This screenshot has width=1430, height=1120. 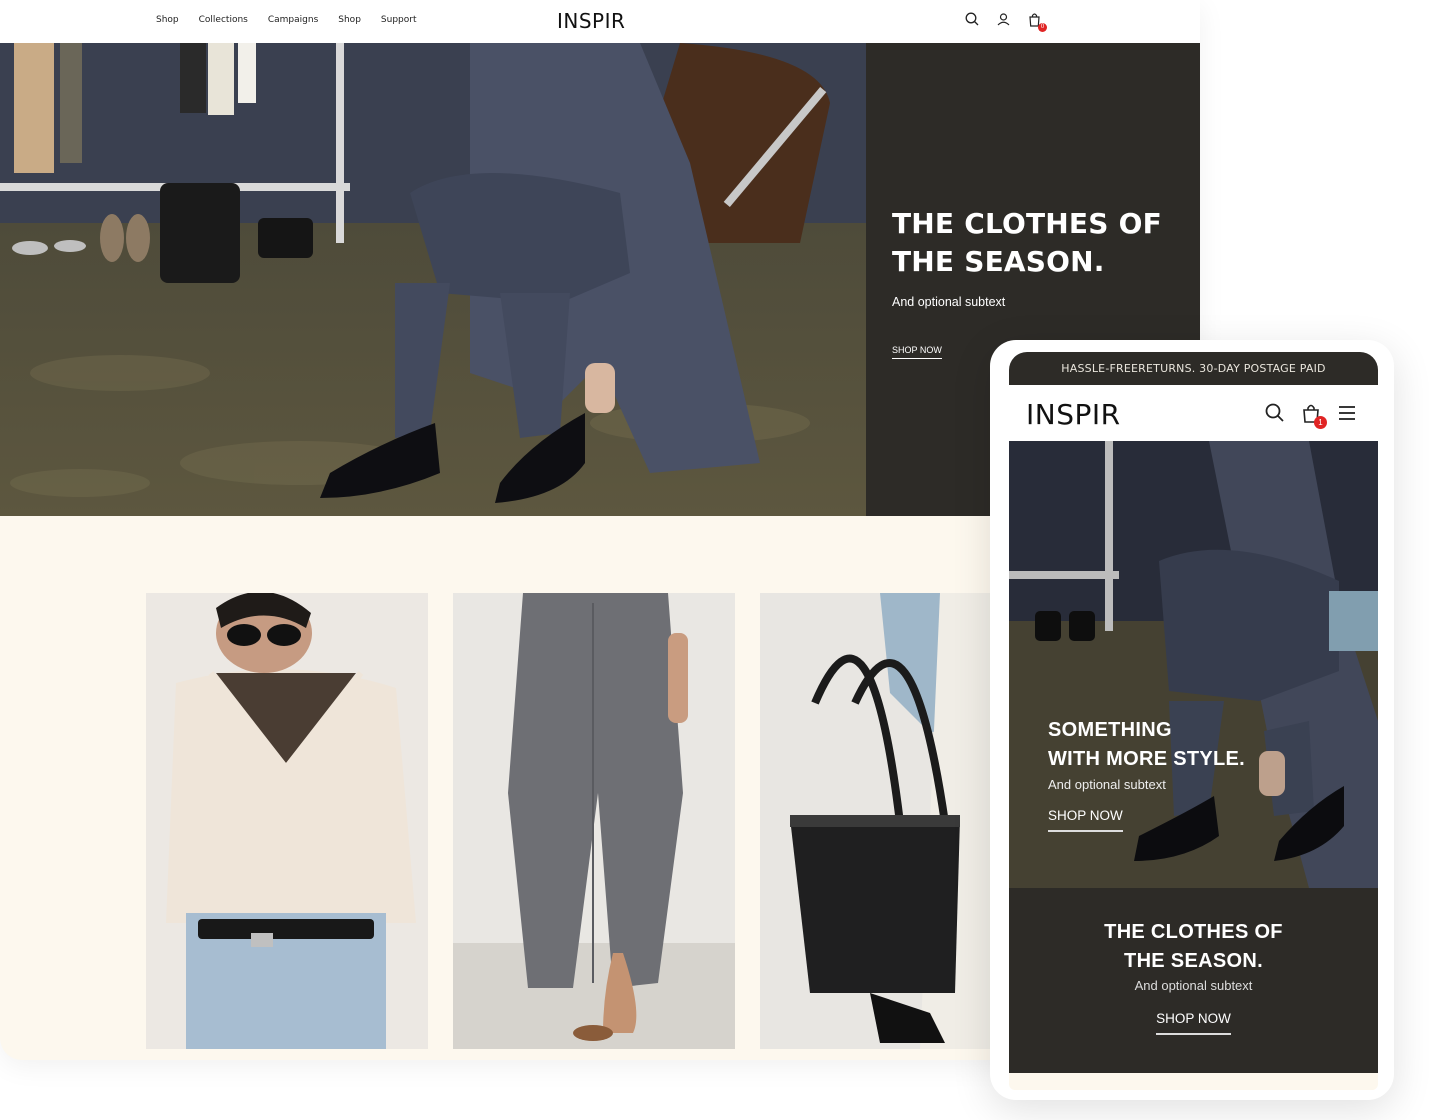 I want to click on mobile-cart-count-badge: 1, so click(x=1320, y=422).